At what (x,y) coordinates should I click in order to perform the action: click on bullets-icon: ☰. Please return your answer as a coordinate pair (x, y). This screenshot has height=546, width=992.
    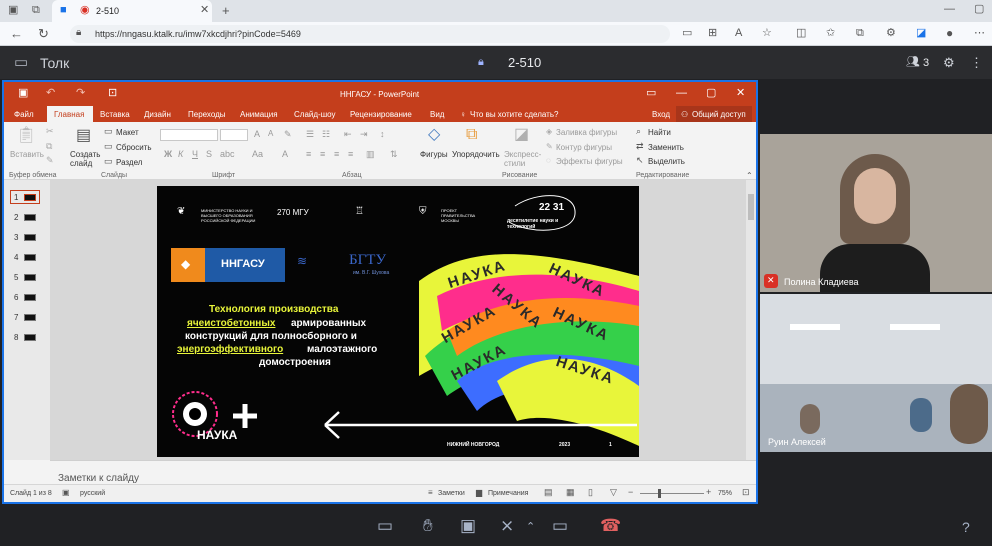
    Looking at the image, I should click on (310, 134).